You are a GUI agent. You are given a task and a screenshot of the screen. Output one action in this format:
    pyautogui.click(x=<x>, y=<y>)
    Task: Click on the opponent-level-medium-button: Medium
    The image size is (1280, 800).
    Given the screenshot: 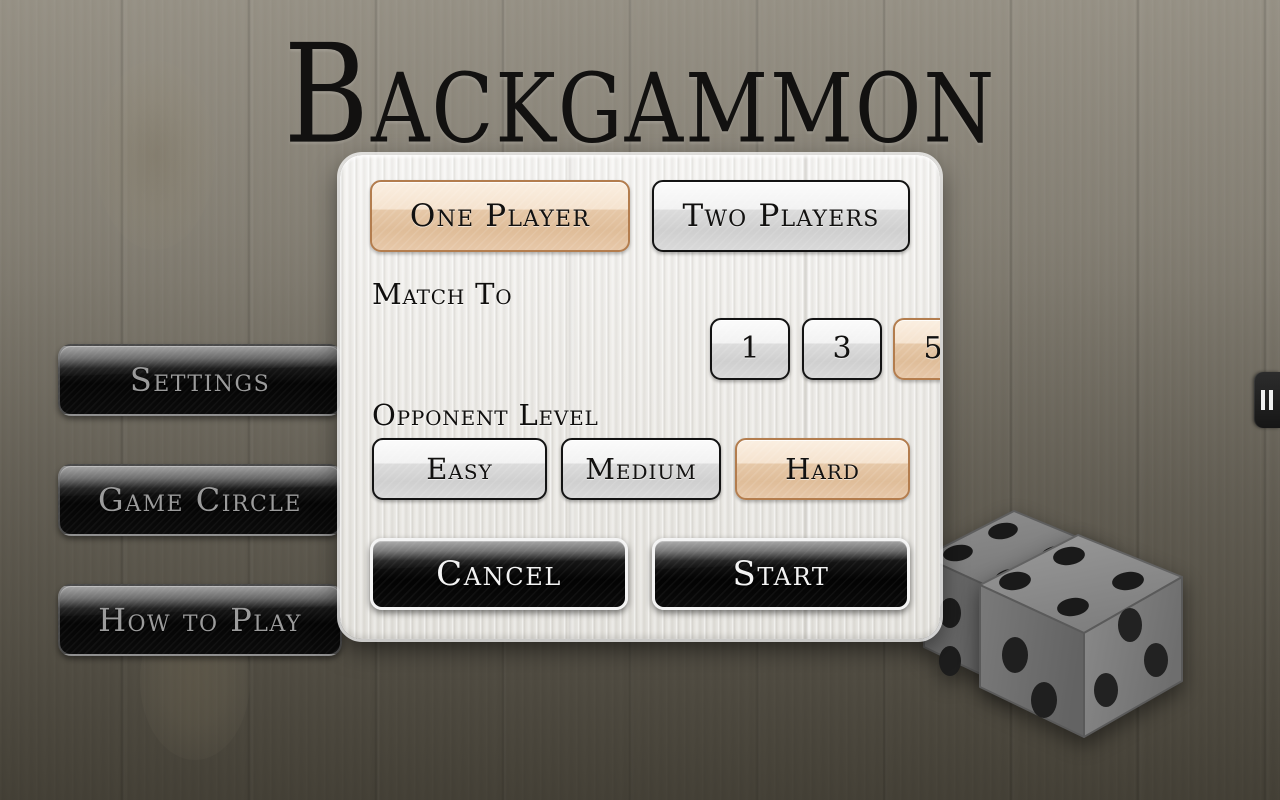 What is the action you would take?
    pyautogui.click(x=641, y=469)
    